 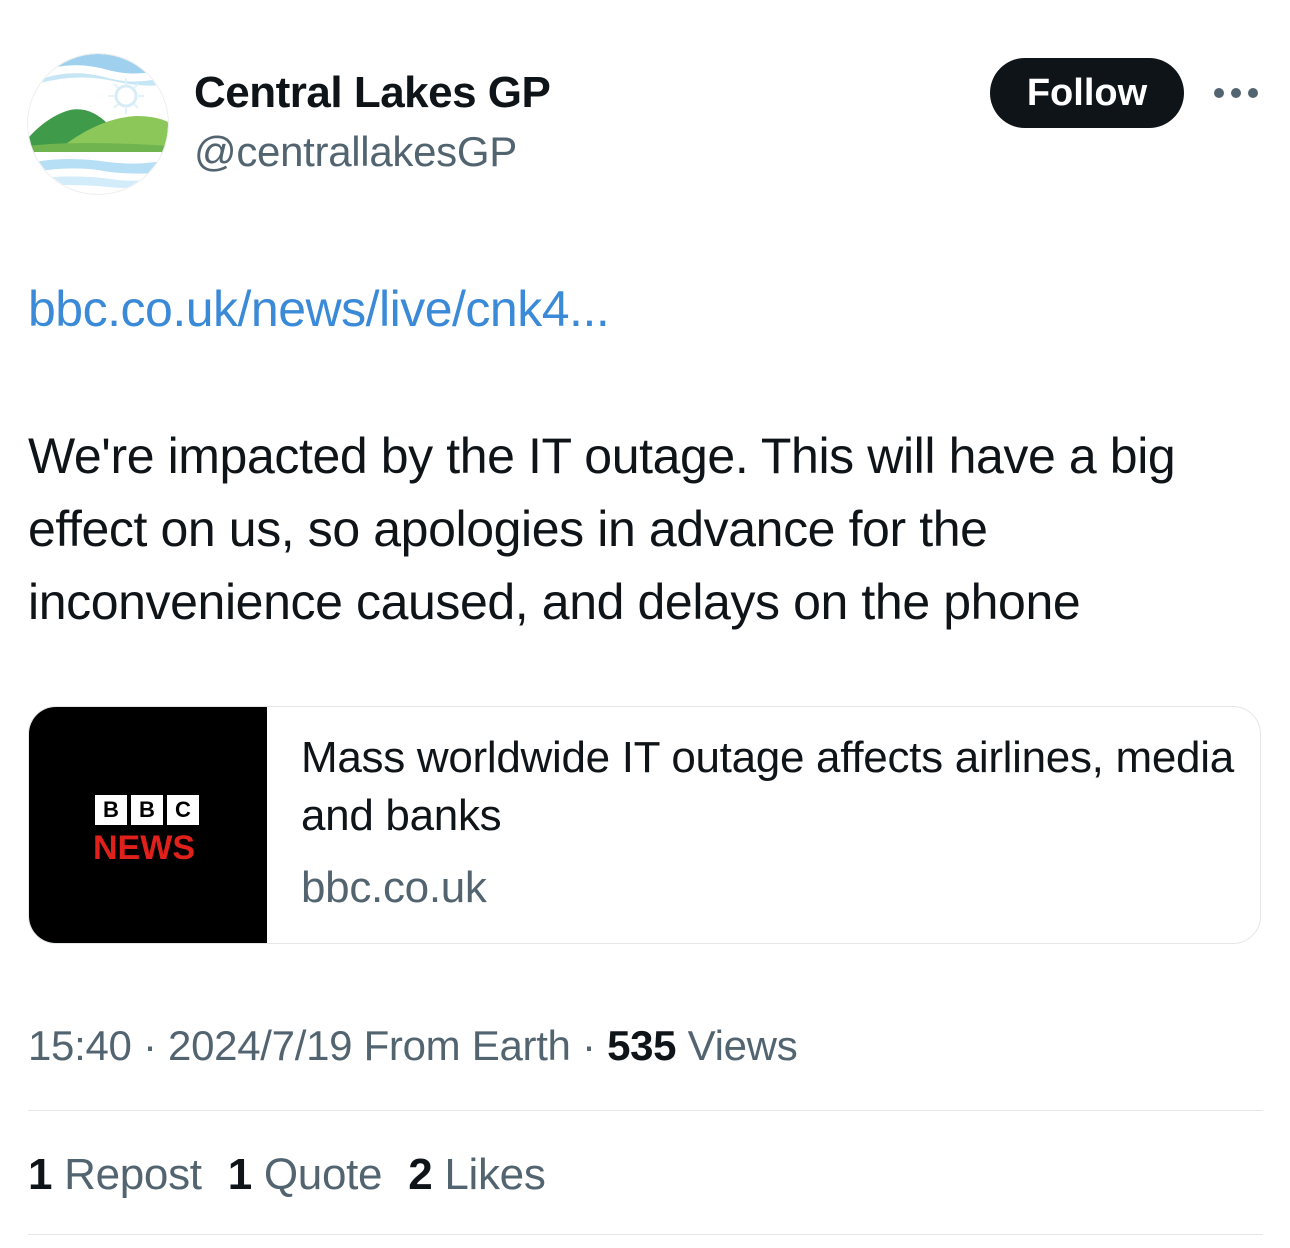 I want to click on author-handle: @centrallakesGP, so click(x=355, y=152).